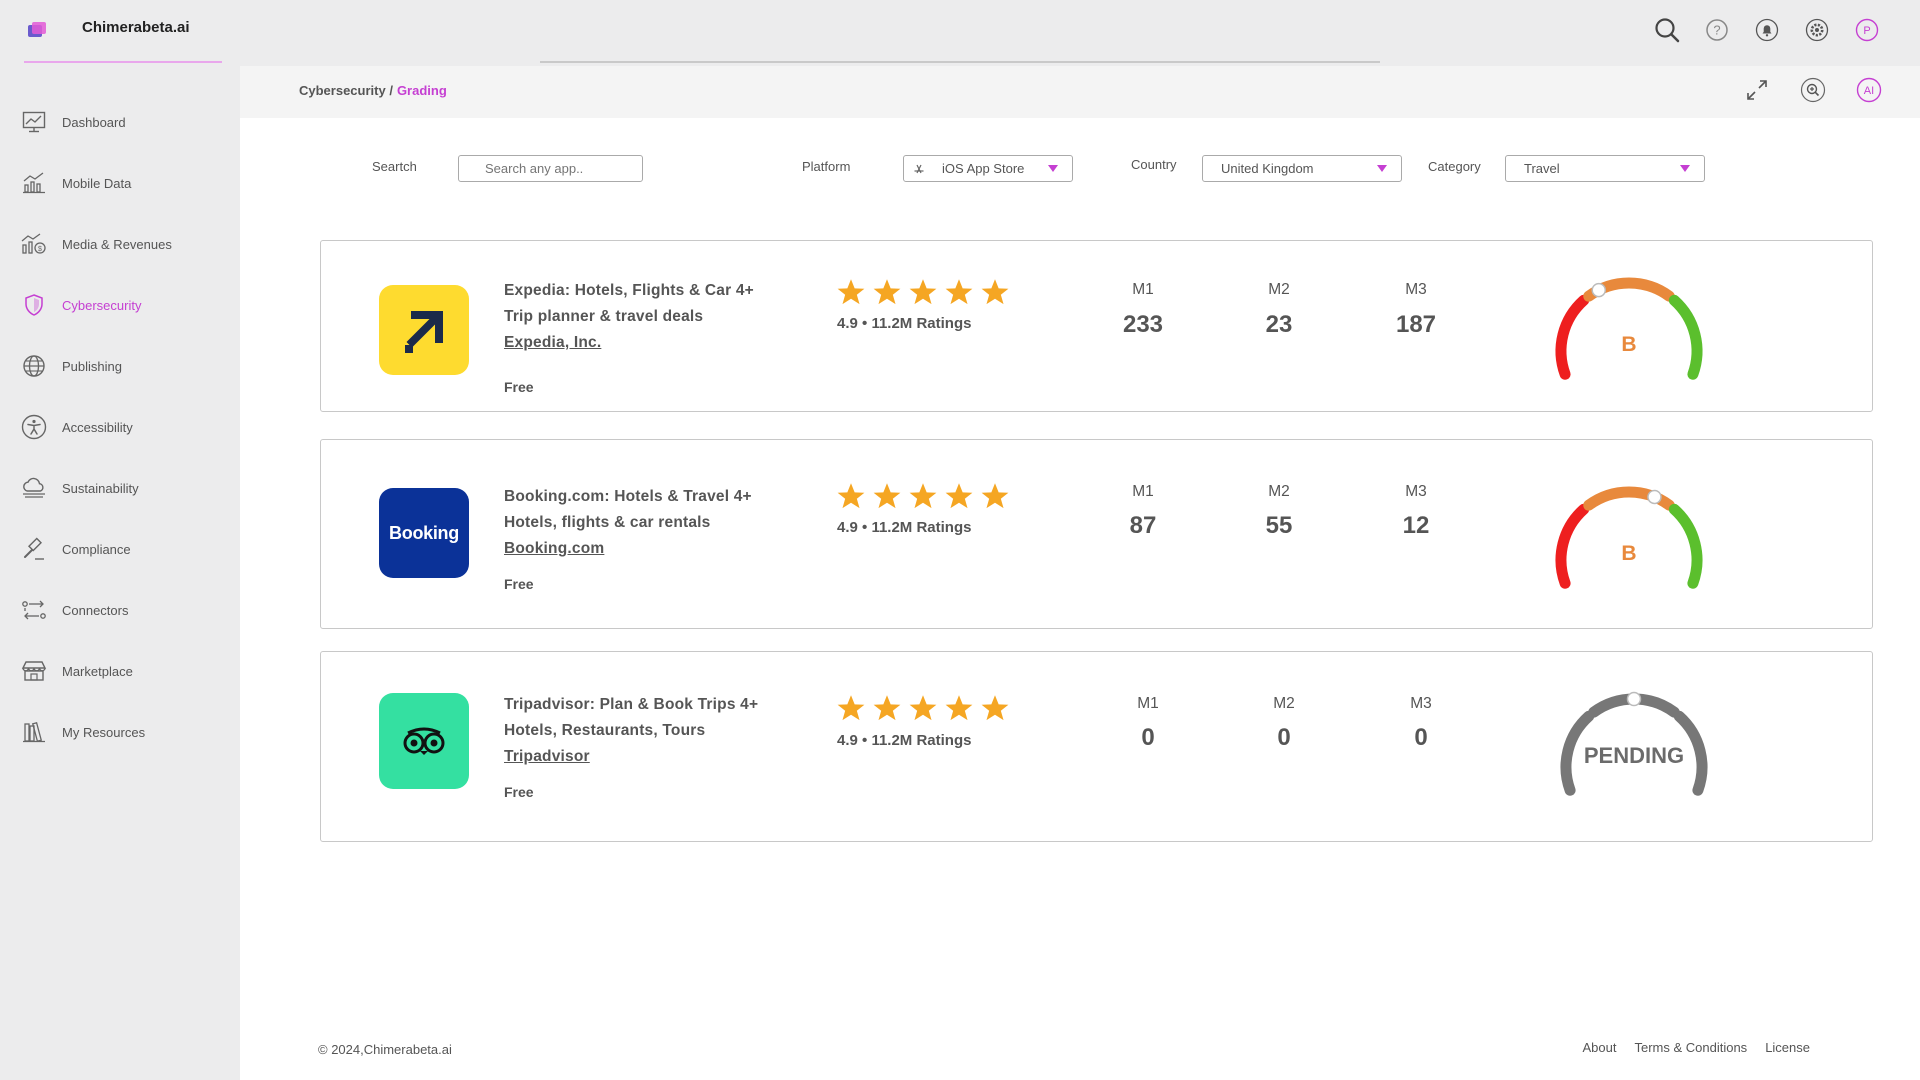  What do you see at coordinates (826, 166) in the screenshot?
I see `platform-label: Platform` at bounding box center [826, 166].